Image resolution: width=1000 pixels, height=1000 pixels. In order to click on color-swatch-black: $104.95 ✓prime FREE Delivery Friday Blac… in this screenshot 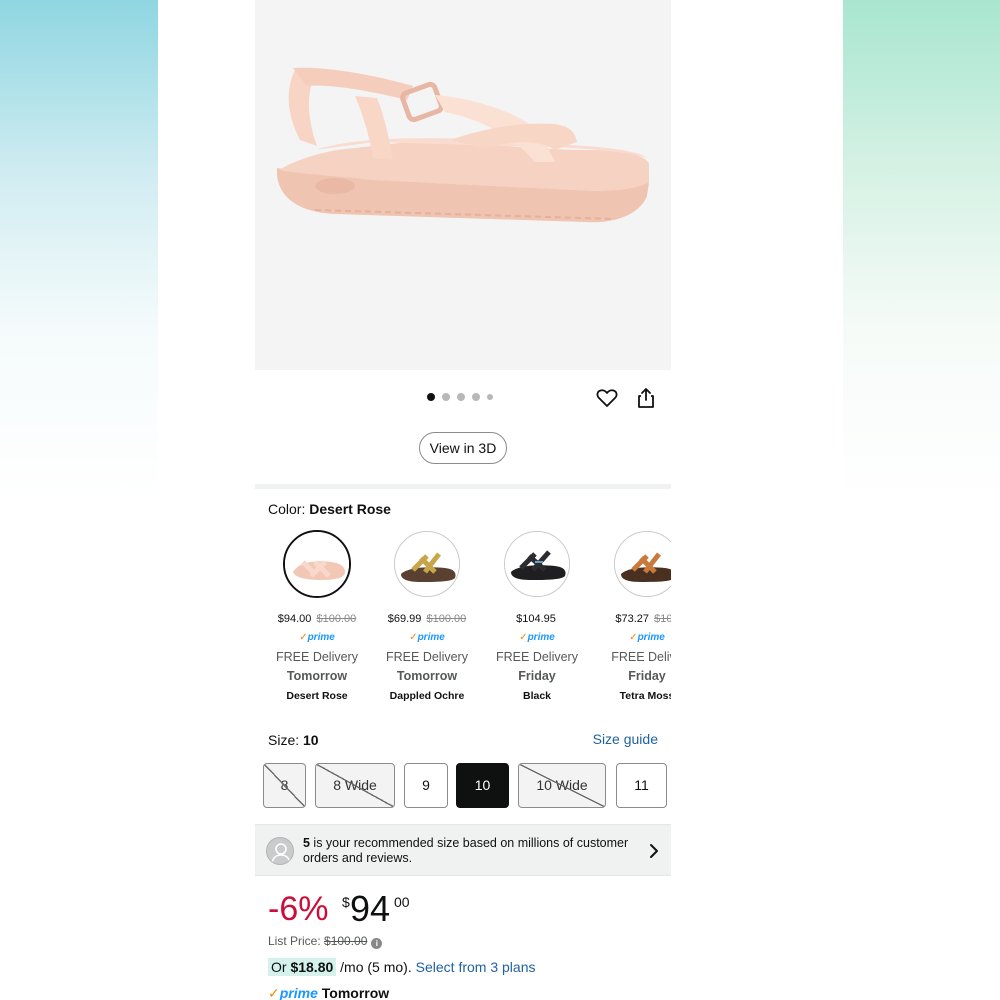, I will do `click(537, 618)`.